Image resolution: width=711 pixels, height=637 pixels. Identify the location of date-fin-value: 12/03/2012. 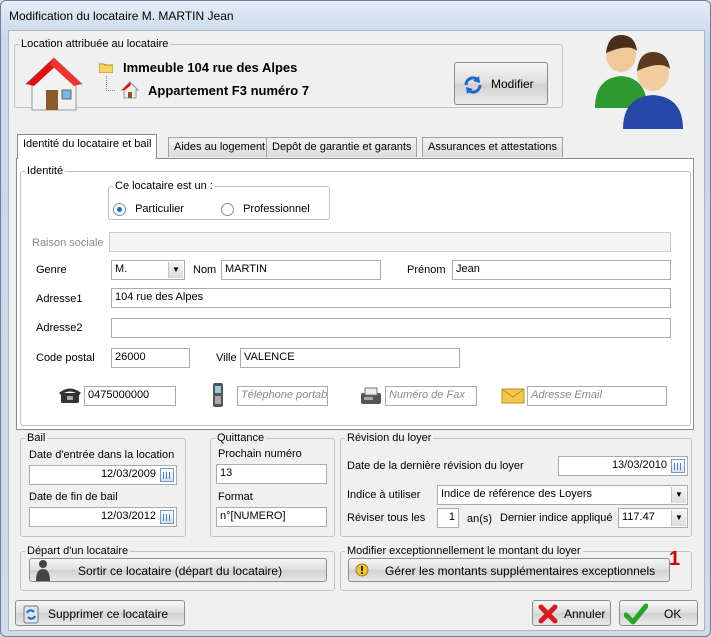
(128, 516).